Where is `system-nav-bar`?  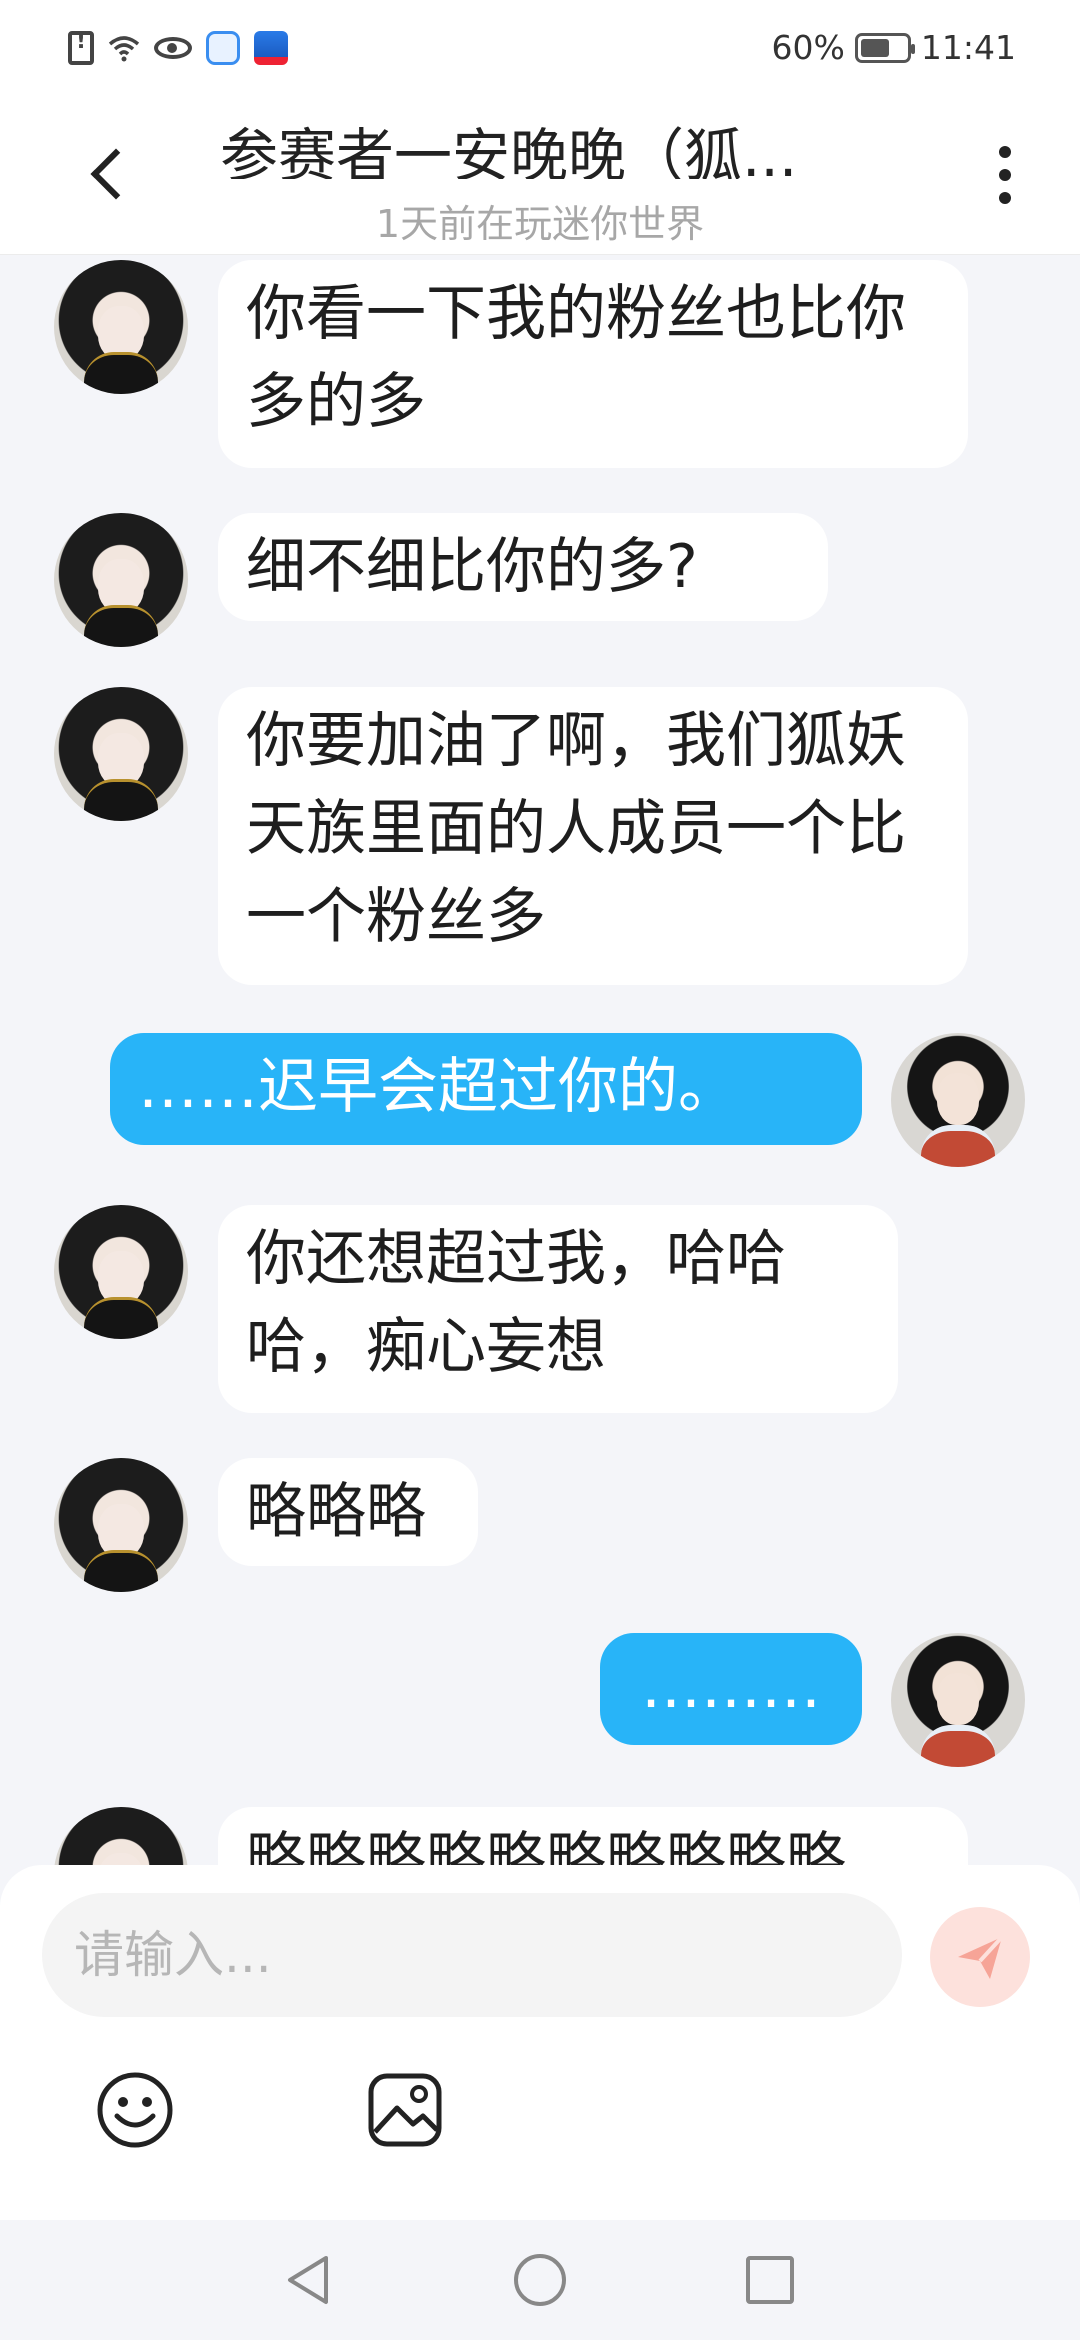
system-nav-bar is located at coordinates (540, 2280).